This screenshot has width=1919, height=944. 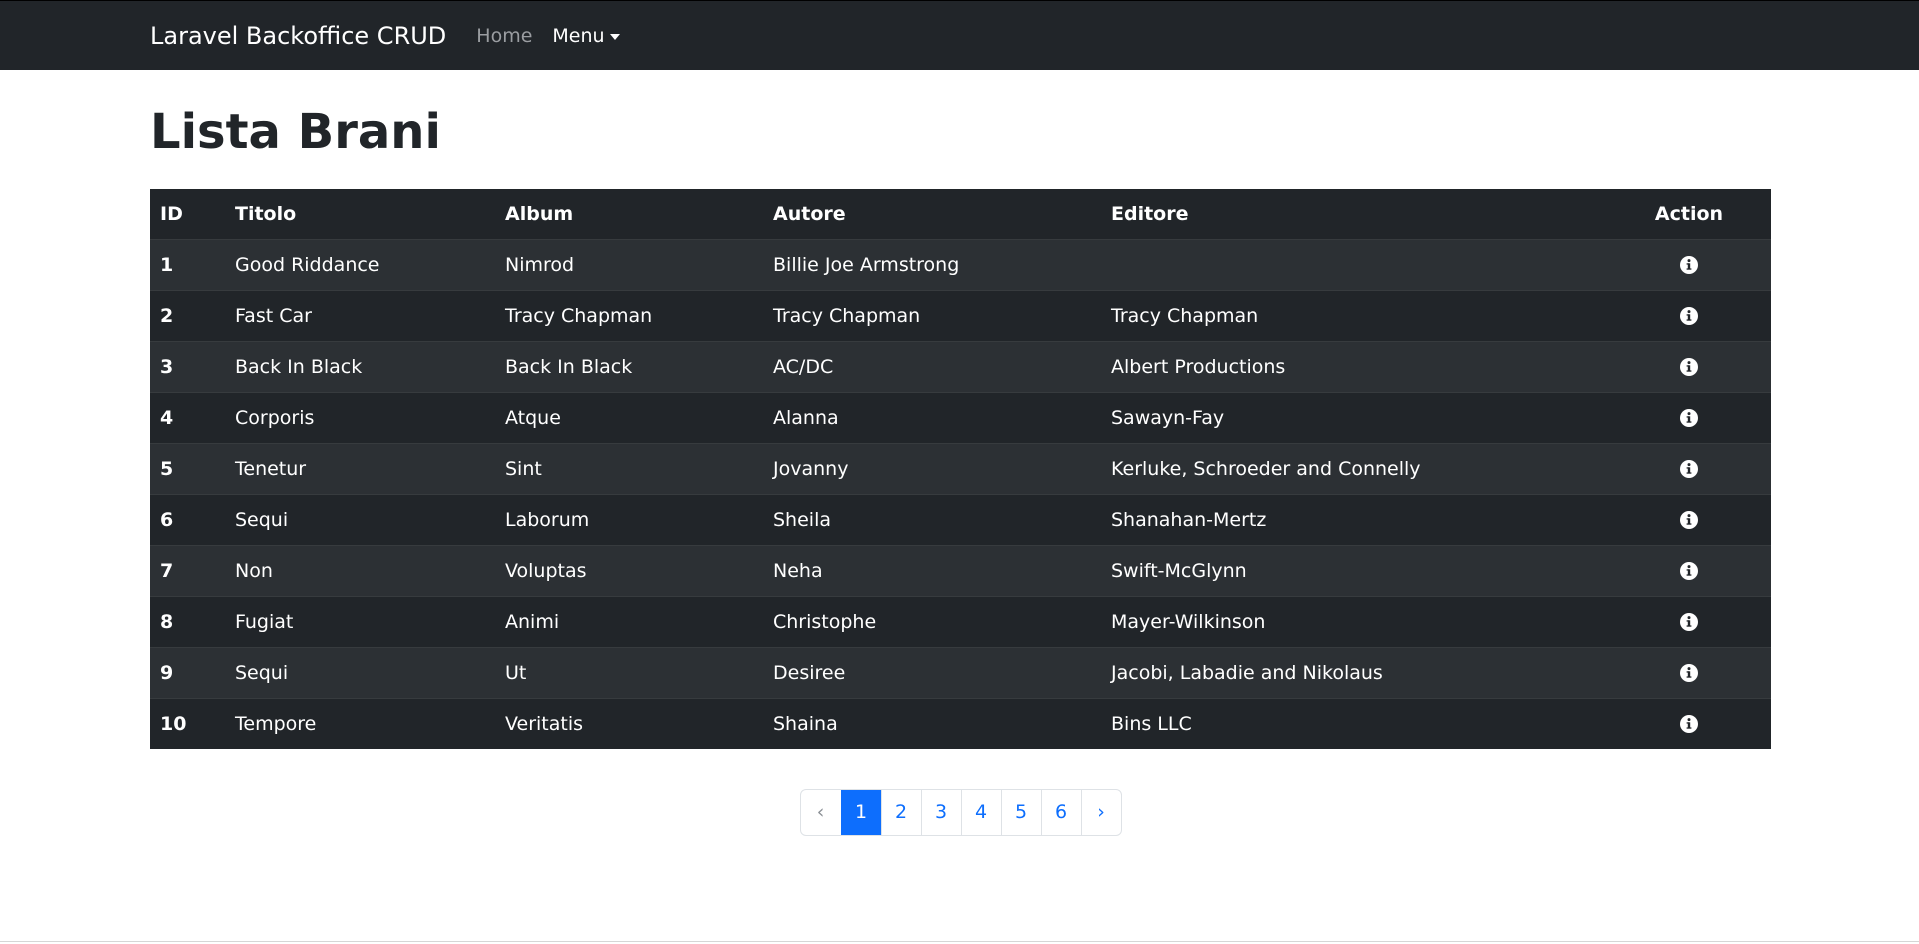 I want to click on cell-editore: Swift-McGlynn, so click(x=1354, y=570).